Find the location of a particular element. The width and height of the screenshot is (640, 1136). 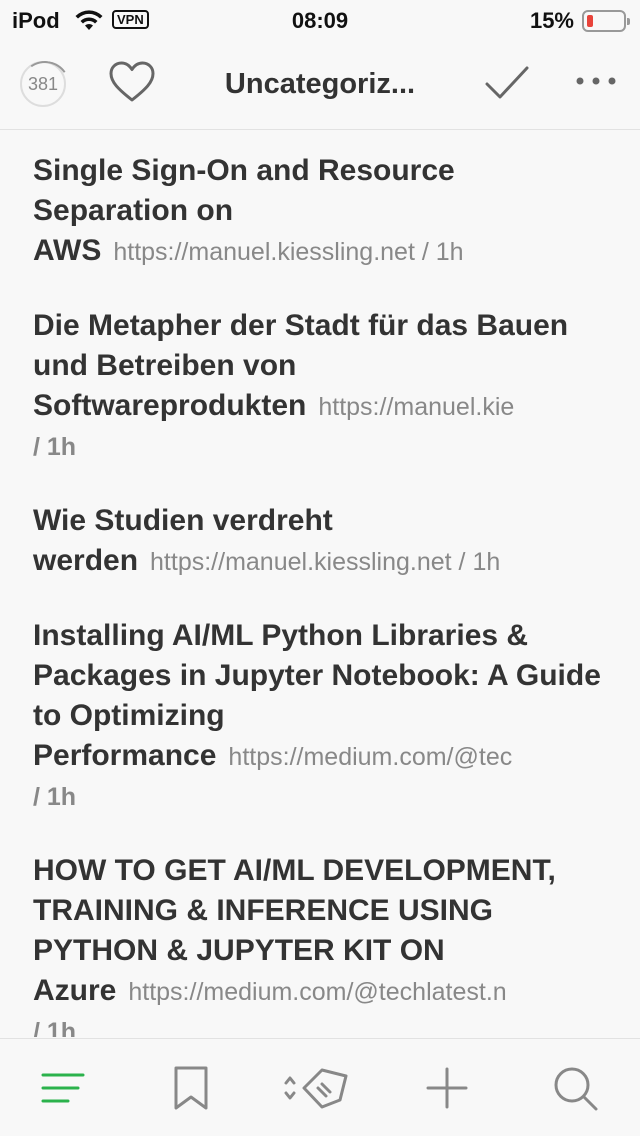

tab-bar is located at coordinates (320, 1087).